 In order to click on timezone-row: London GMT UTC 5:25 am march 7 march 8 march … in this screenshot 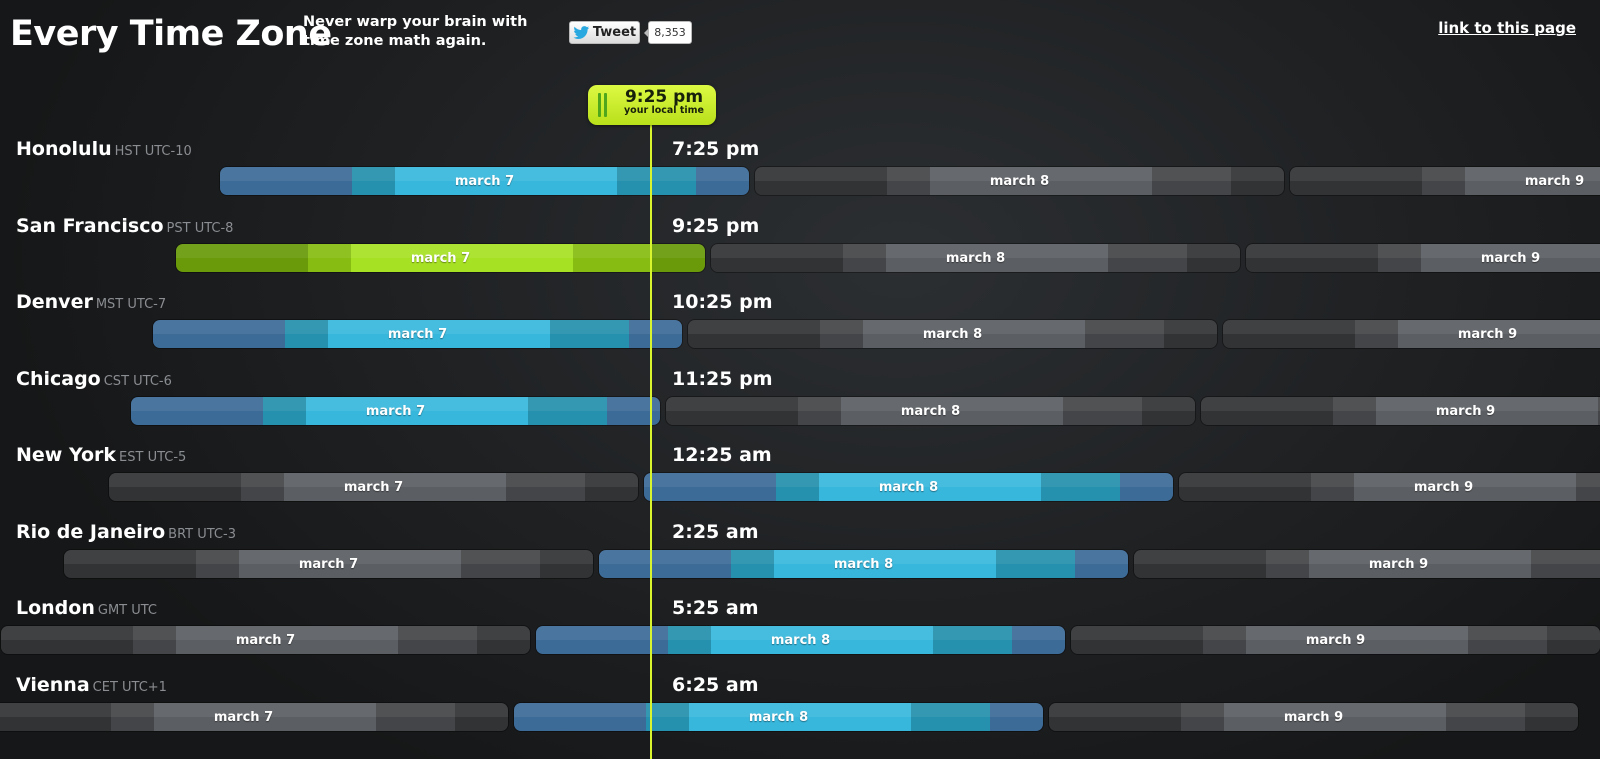, I will do `click(800, 635)`.